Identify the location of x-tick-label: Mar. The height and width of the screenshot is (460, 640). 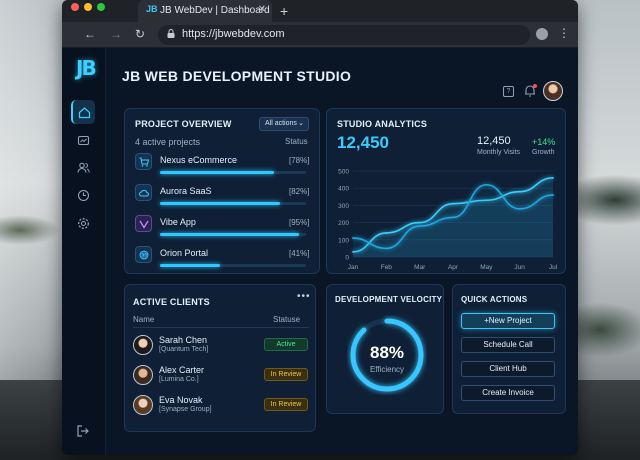
(420, 267).